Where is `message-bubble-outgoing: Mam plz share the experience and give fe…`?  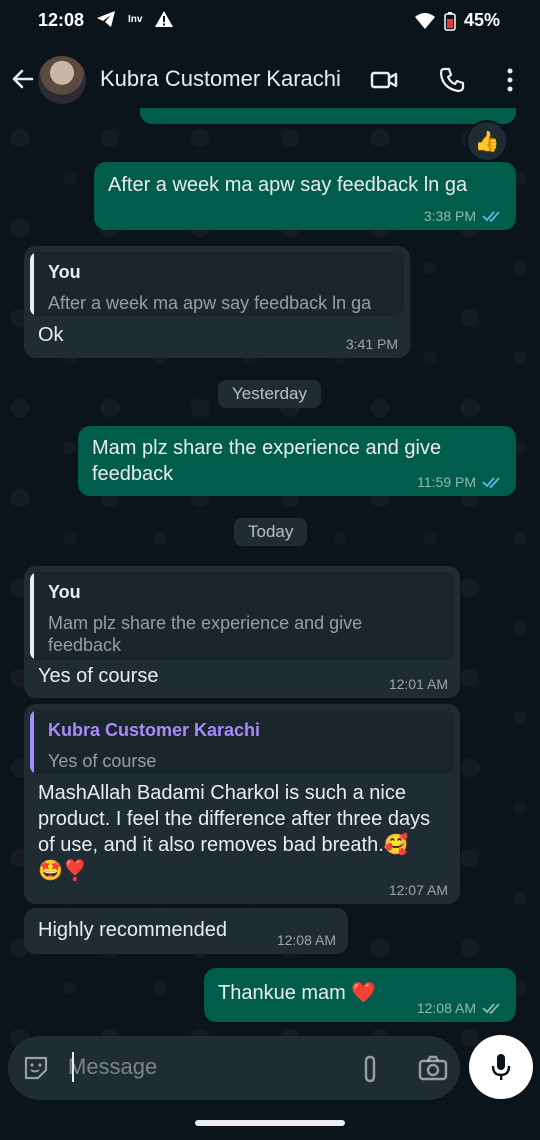
message-bubble-outgoing: Mam plz share the experience and give fe… is located at coordinates (297, 461).